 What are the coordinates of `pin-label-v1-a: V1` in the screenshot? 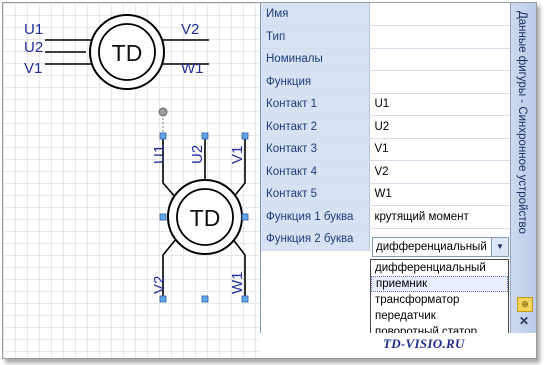 It's located at (33, 68).